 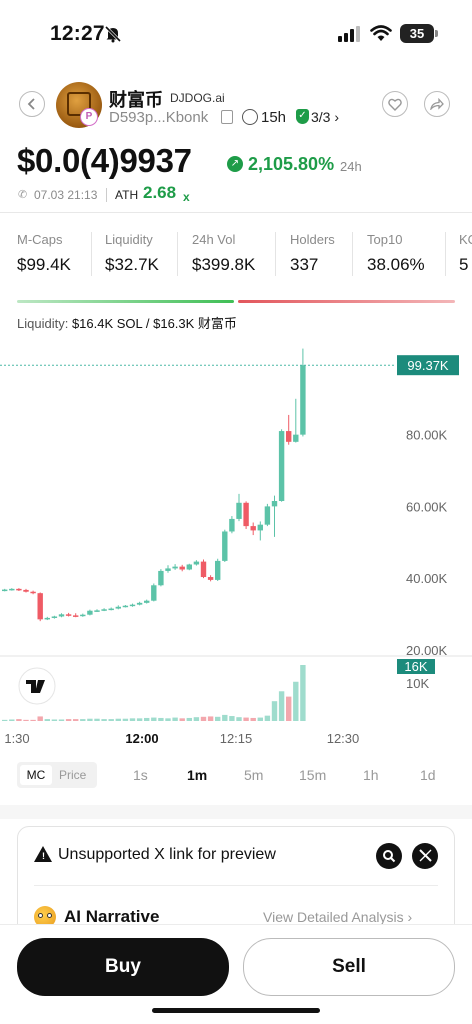 I want to click on x-tick-label: 12:30, so click(x=343, y=738).